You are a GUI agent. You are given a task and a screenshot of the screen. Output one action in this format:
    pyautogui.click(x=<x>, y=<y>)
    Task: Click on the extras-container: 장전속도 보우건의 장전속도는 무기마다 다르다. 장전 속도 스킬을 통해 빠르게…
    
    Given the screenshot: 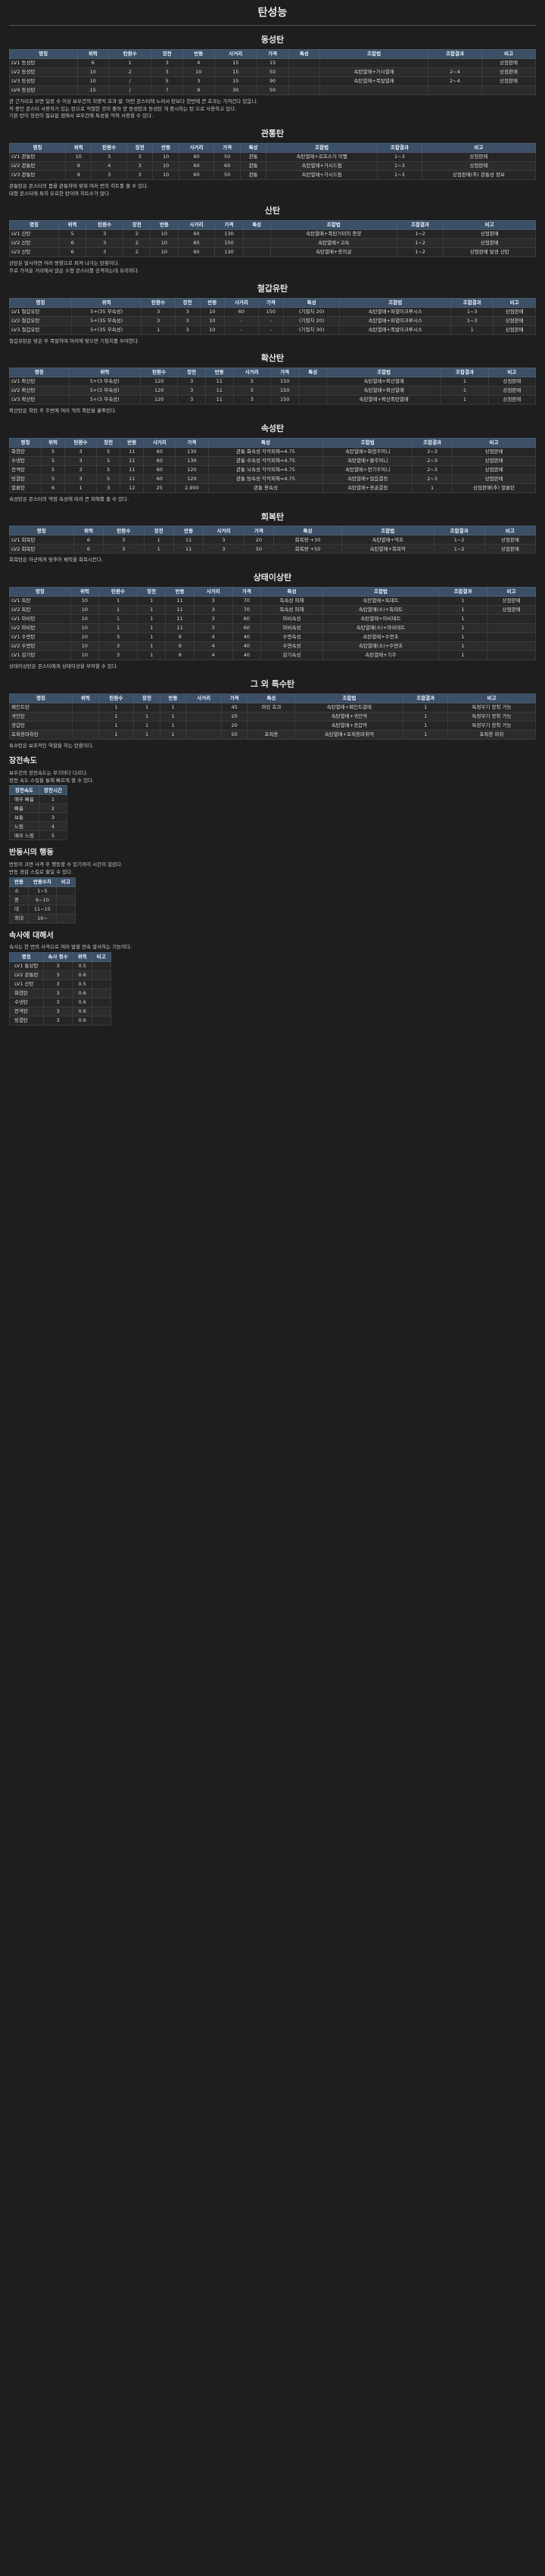 What is the action you would take?
    pyautogui.click(x=272, y=891)
    